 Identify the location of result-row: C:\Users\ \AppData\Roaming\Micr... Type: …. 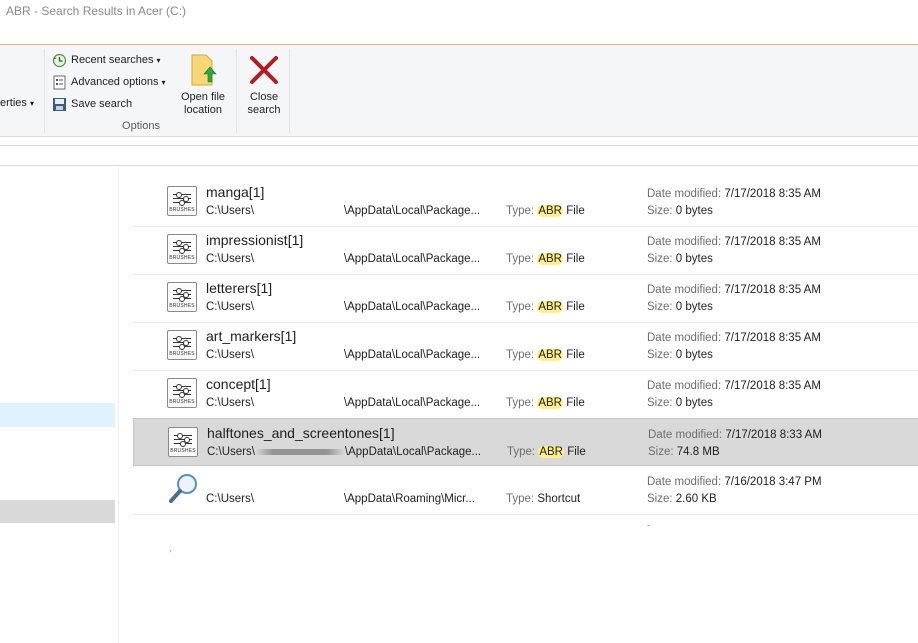
(525, 490).